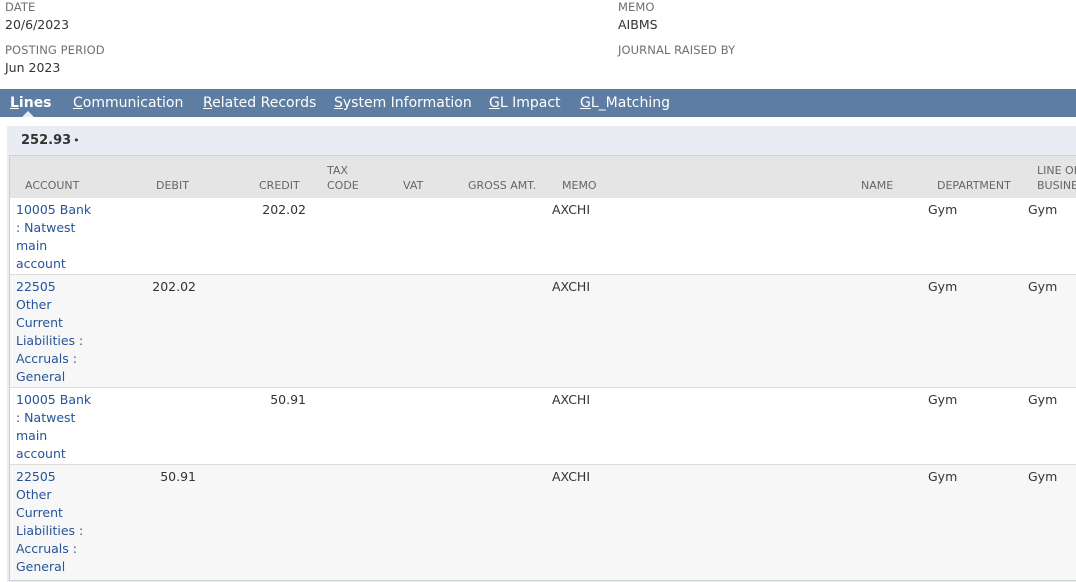 This screenshot has height=582, width=1076. Describe the element at coordinates (14, 103) in the screenshot. I see `tab-lines-accesskey: L` at that location.